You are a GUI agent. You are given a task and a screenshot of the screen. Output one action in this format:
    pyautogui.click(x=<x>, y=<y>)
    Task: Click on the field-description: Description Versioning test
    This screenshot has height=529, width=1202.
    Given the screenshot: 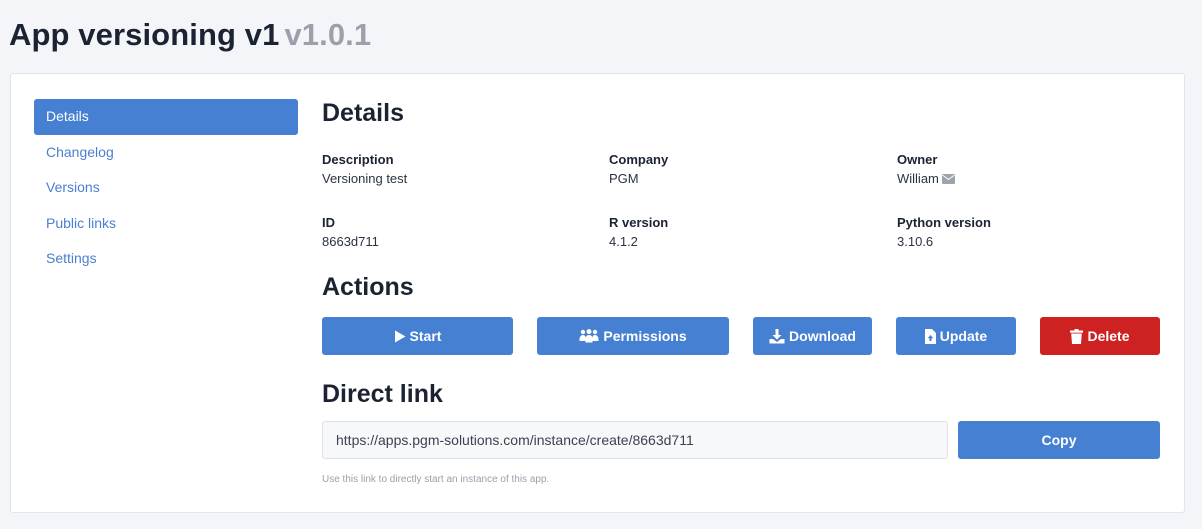 What is the action you would take?
    pyautogui.click(x=364, y=169)
    